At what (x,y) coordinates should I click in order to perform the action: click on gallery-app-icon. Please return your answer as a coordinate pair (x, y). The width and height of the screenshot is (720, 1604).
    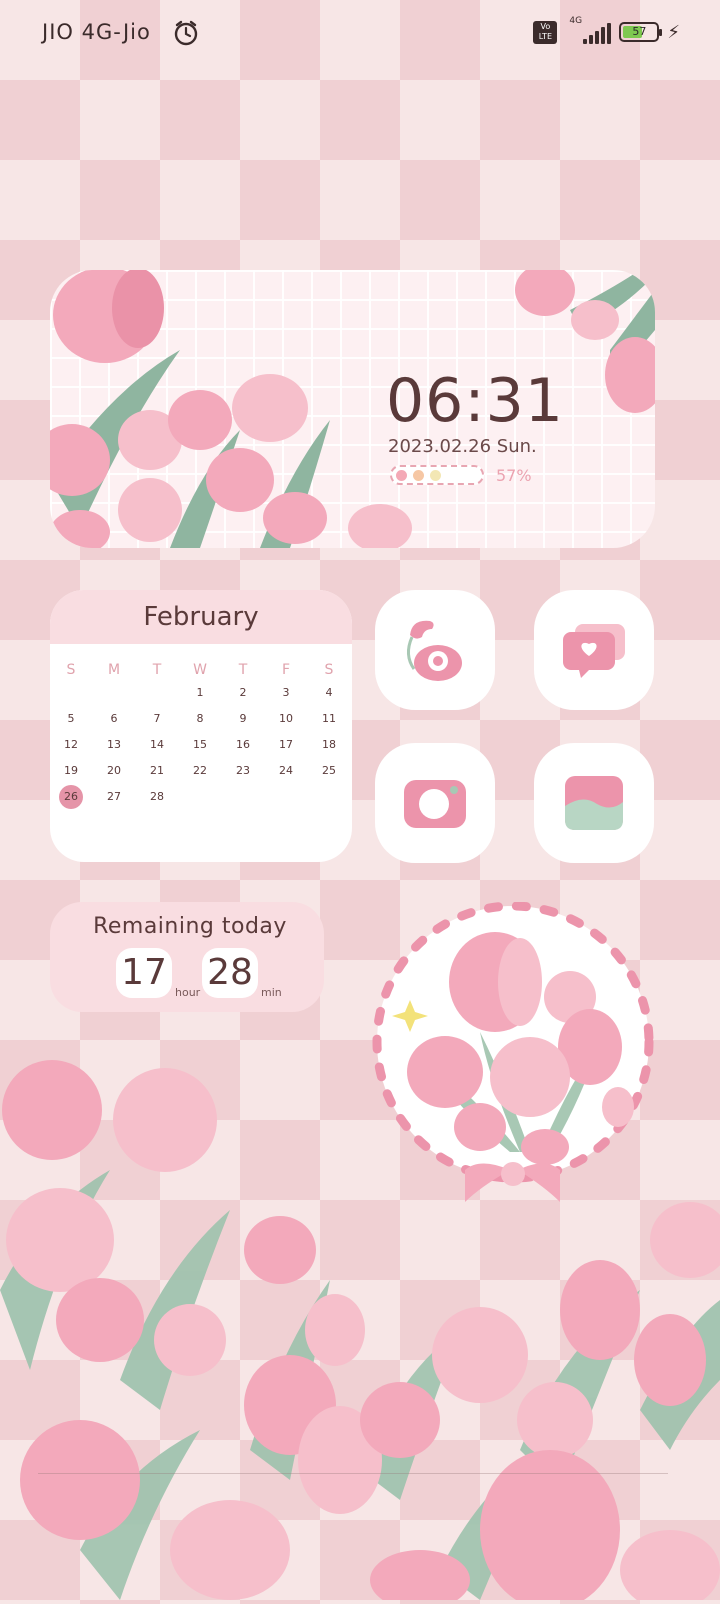
    Looking at the image, I should click on (594, 803).